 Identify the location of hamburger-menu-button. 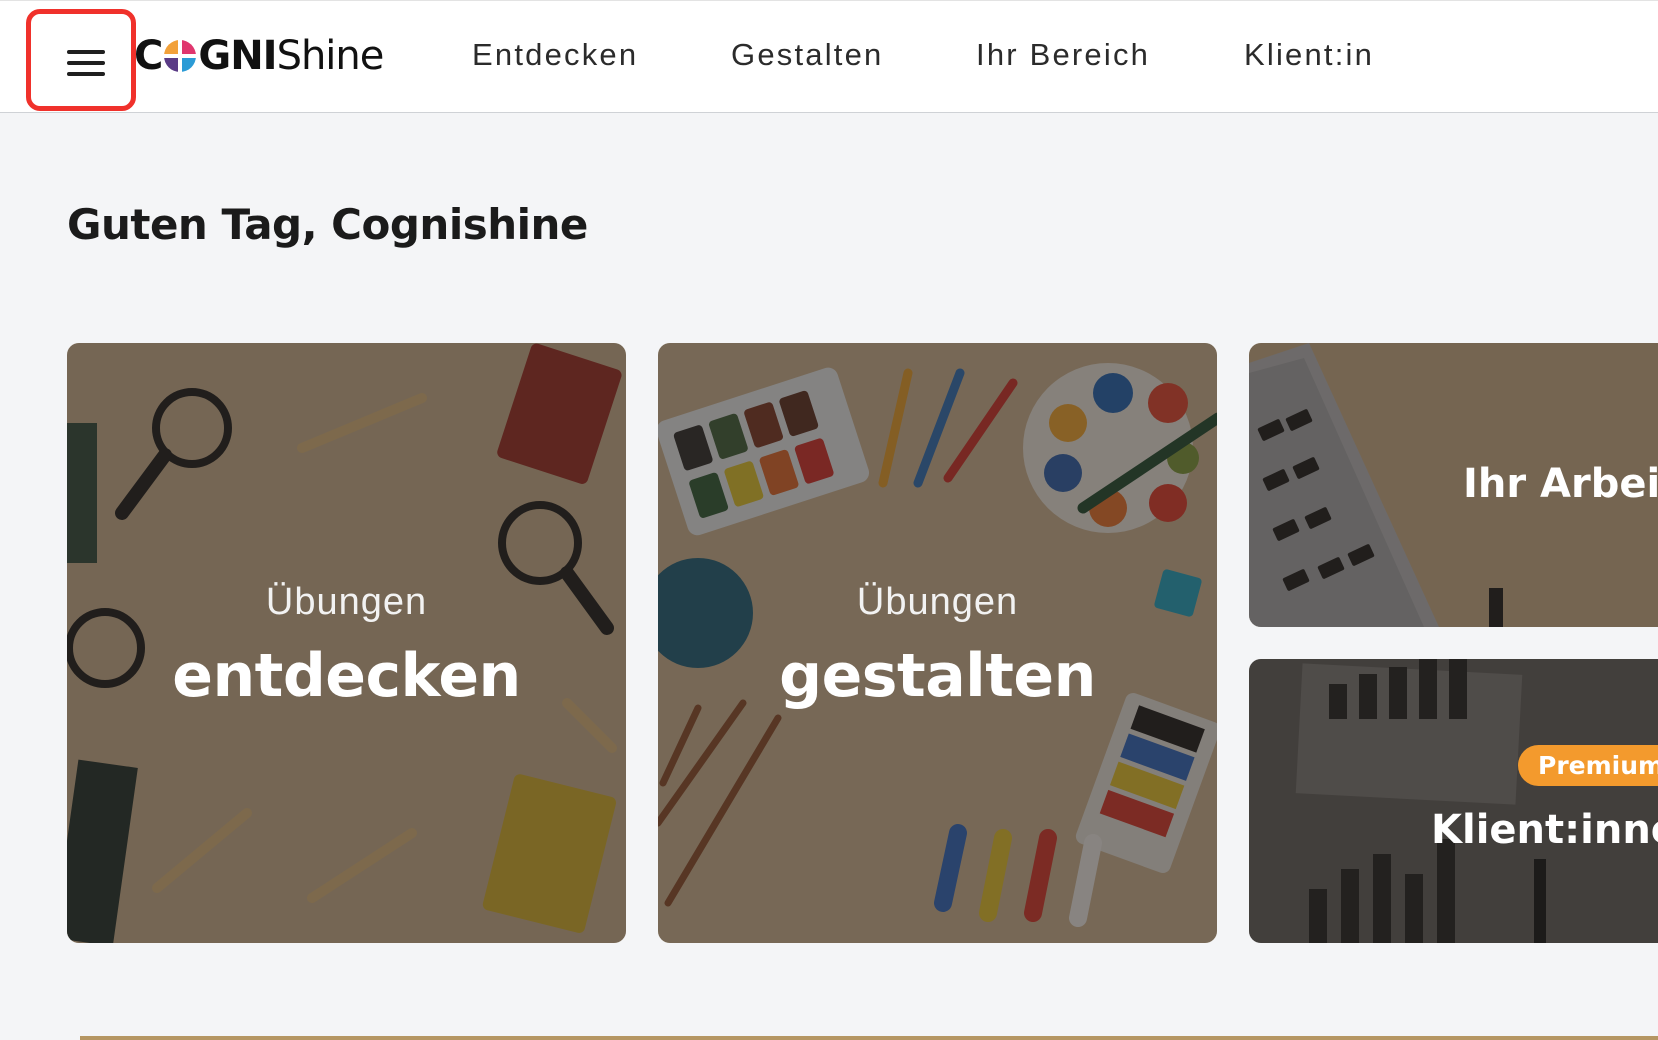
(81, 60).